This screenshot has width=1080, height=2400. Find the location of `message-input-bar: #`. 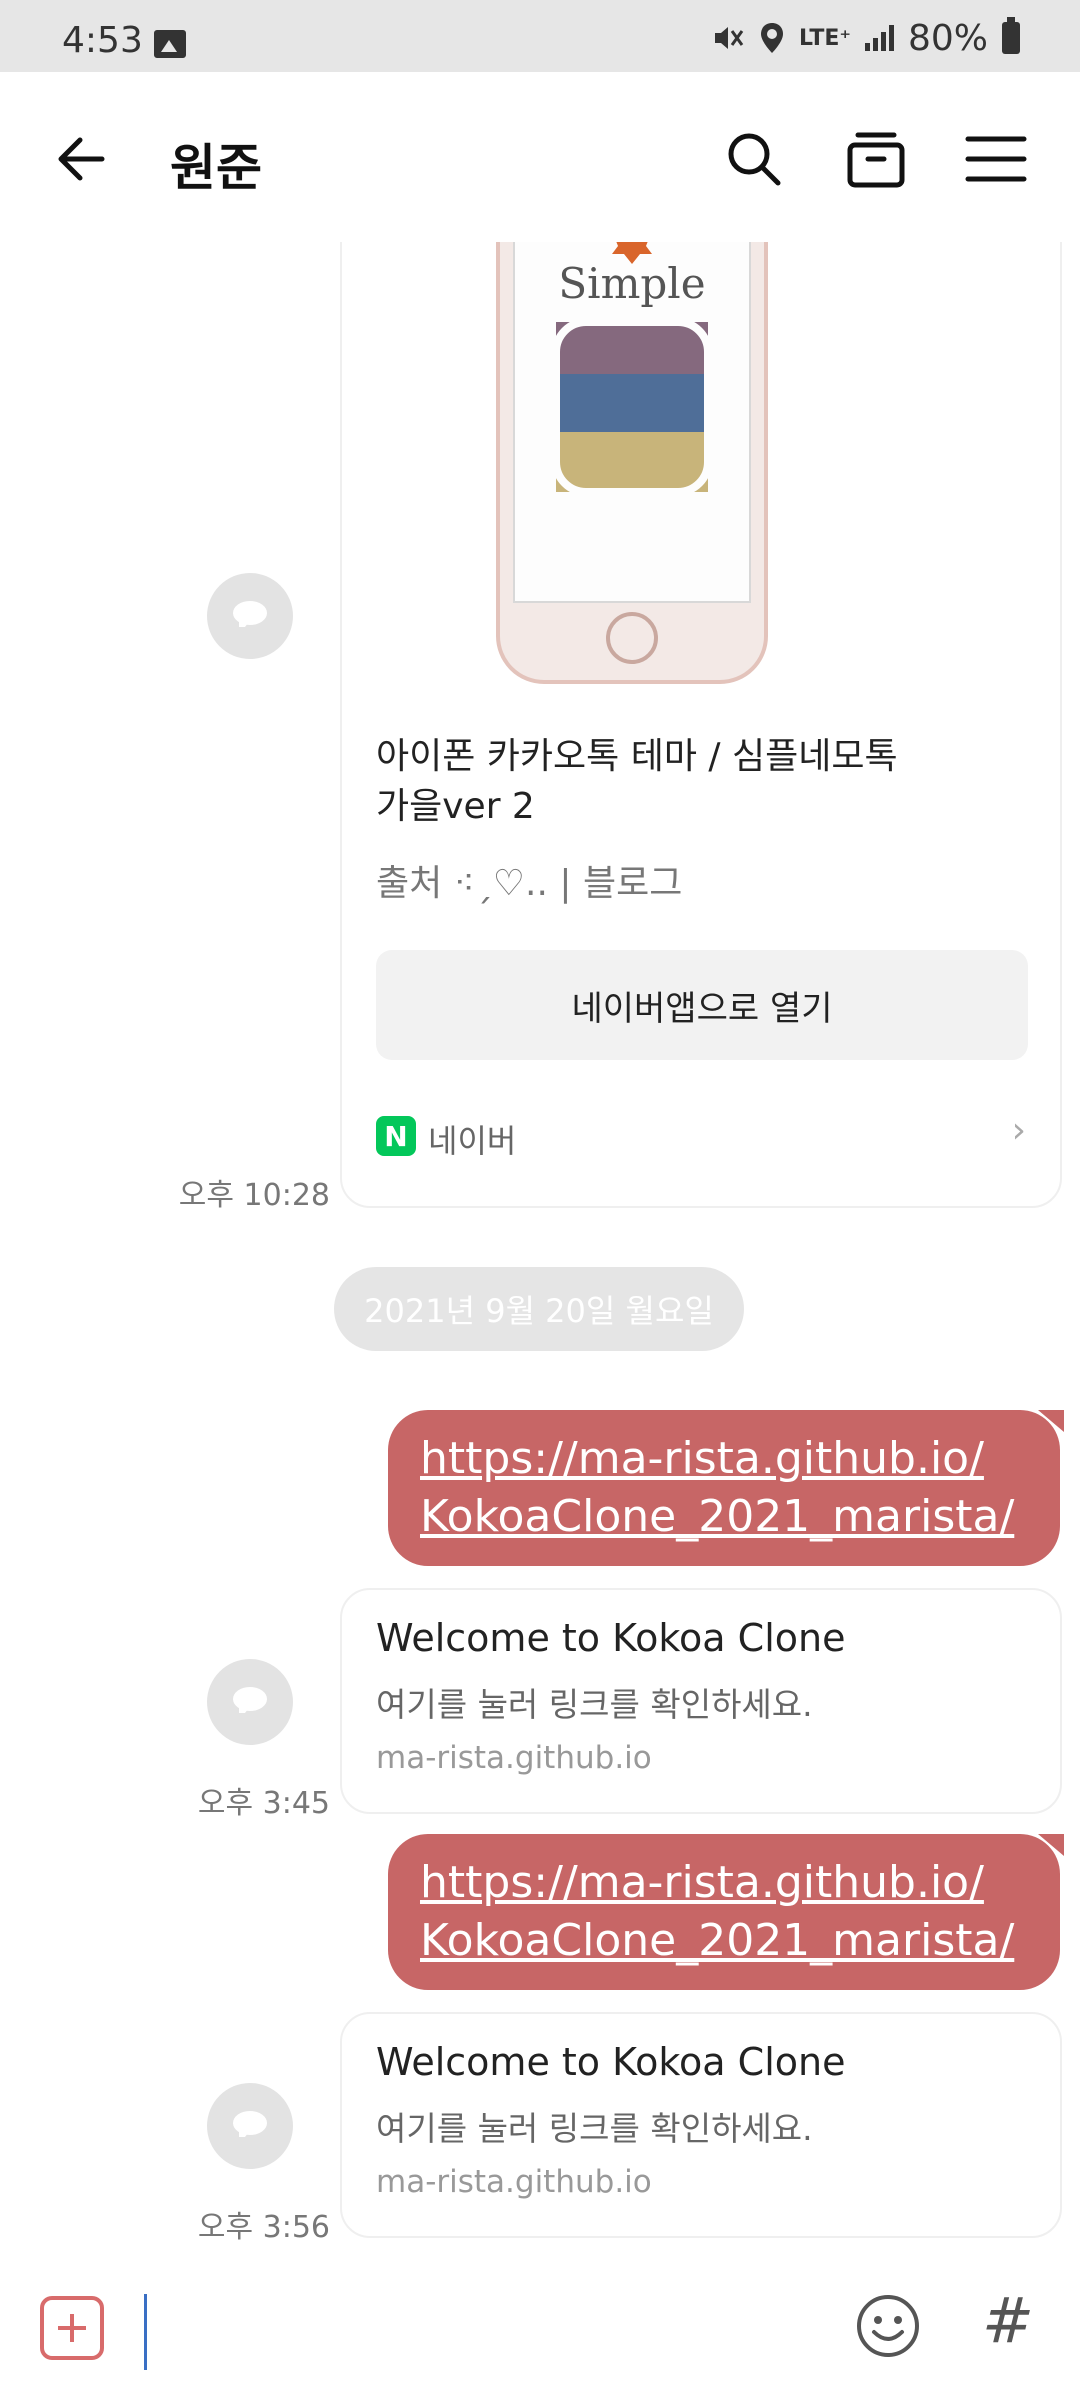

message-input-bar: # is located at coordinates (540, 2336).